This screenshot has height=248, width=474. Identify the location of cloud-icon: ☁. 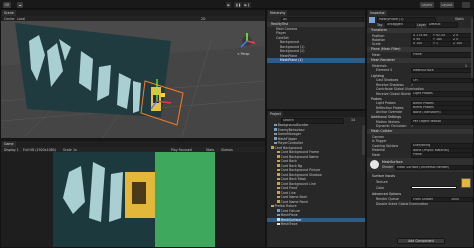
(20, 4).